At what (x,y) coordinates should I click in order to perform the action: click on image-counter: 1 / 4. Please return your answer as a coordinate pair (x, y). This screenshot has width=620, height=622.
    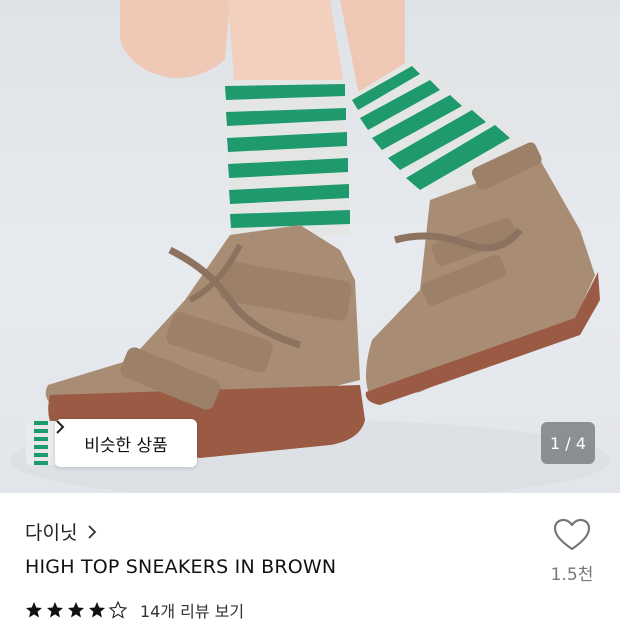
    Looking at the image, I should click on (568, 443).